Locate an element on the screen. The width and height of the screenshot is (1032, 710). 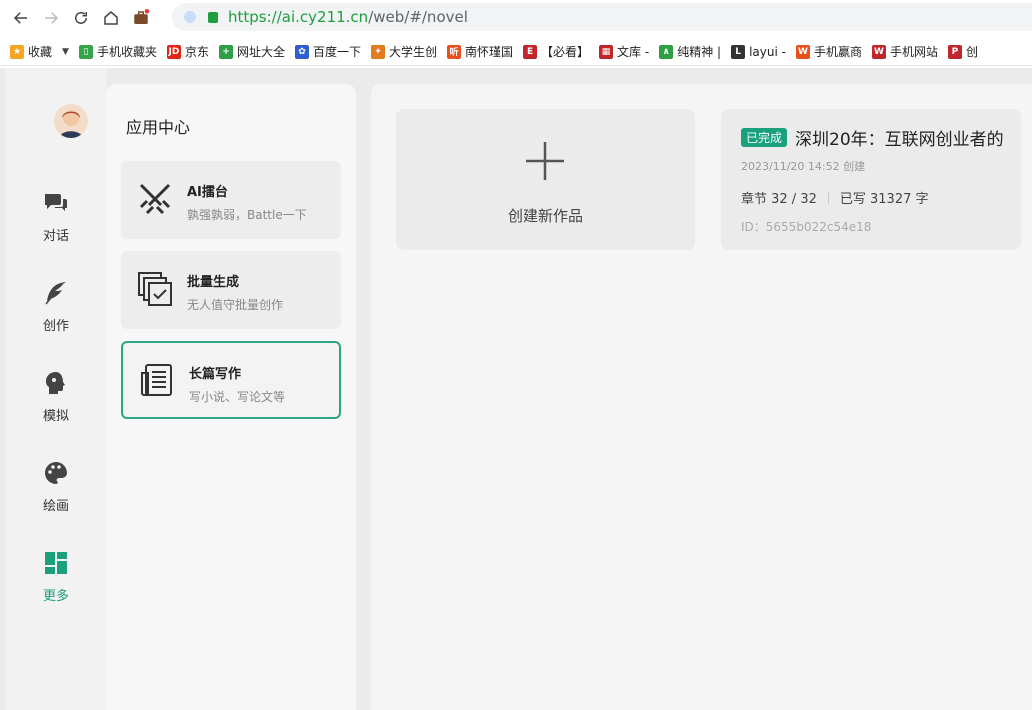
reload-icon is located at coordinates (81, 18).